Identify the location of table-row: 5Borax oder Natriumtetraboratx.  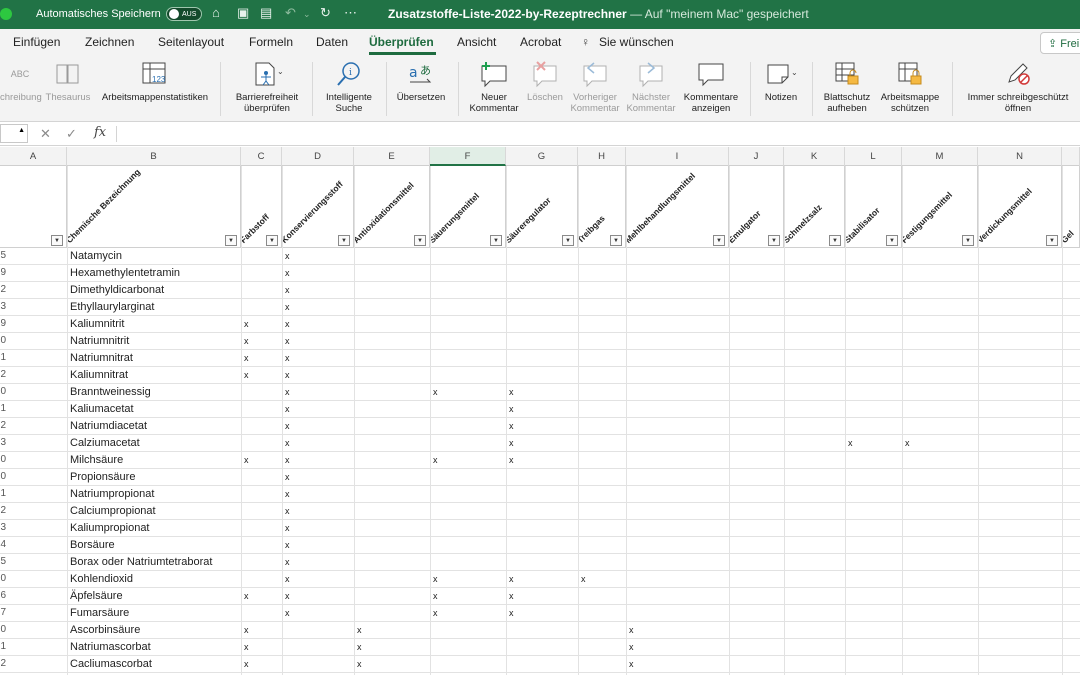
(540, 562).